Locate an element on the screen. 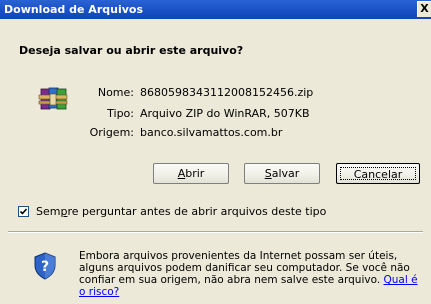 Image resolution: width=431 pixels, height=304 pixels. file-origin-value: banco.silvamattos.com.br is located at coordinates (211, 132).